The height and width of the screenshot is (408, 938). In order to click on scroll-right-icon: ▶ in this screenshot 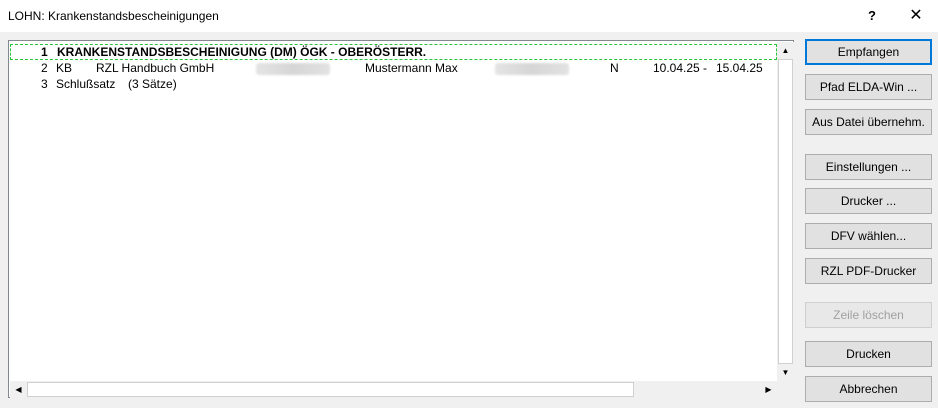, I will do `click(768, 389)`.